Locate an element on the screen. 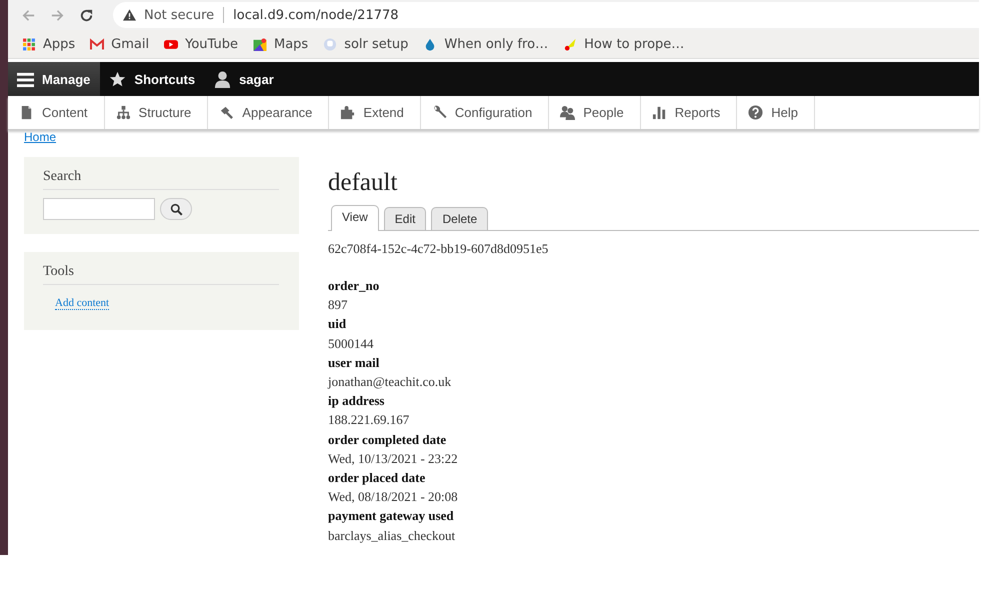 The image size is (987, 597). menu-icon is located at coordinates (25, 79).